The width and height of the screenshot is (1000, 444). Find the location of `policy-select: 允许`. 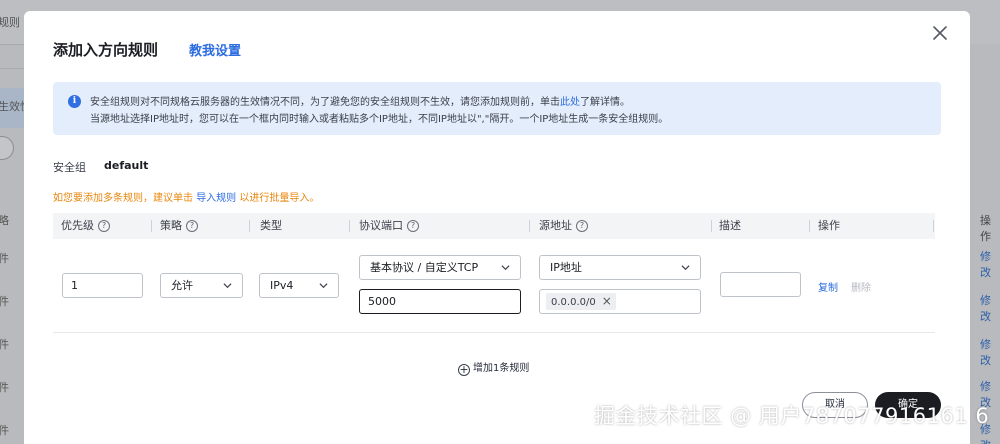

policy-select: 允许 is located at coordinates (201, 285).